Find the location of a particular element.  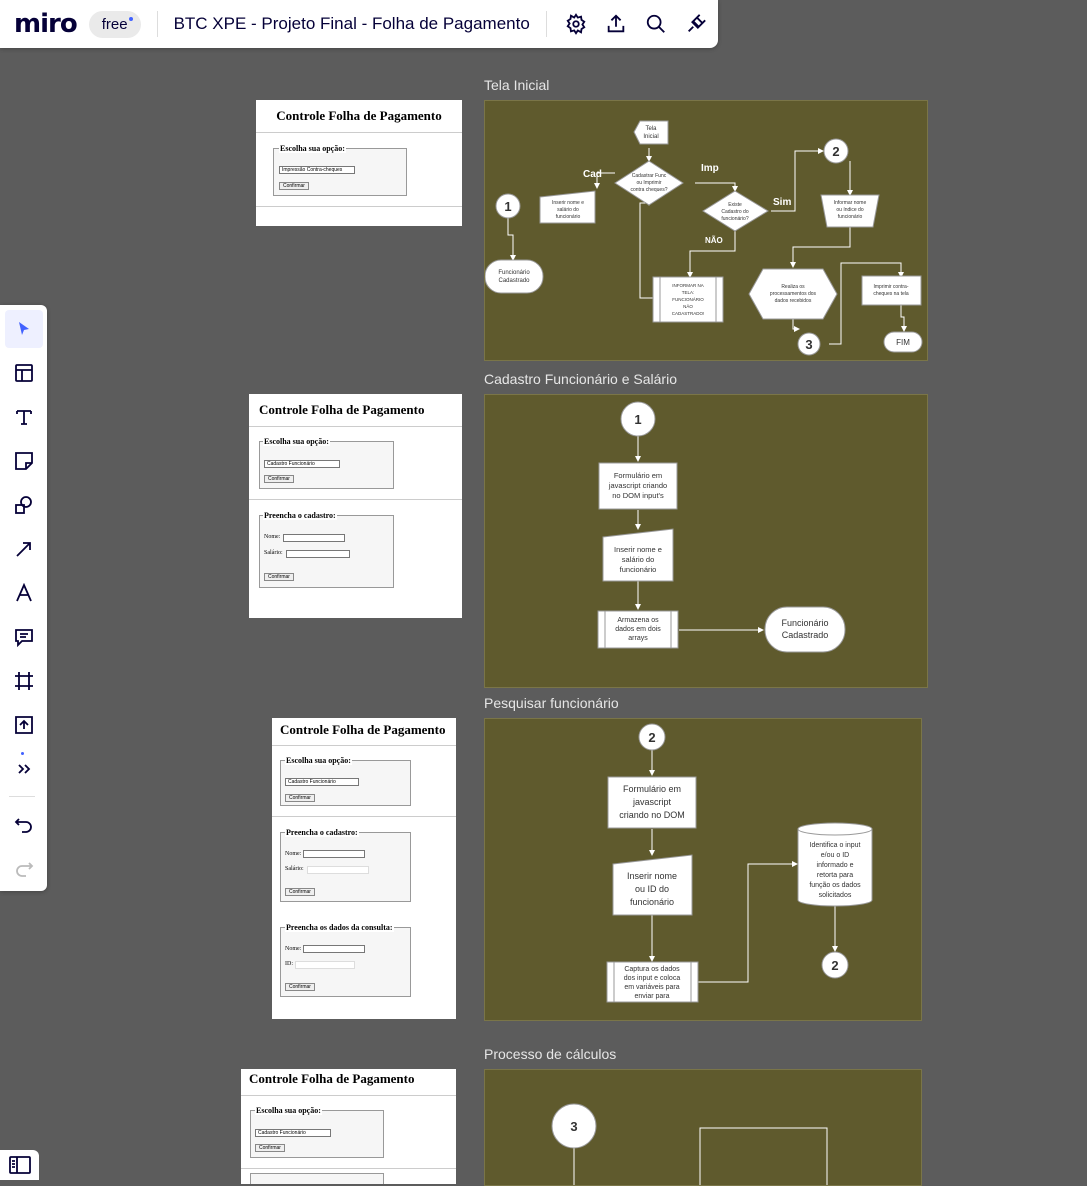

shot1-confirm-button: Confirmar is located at coordinates (294, 186).